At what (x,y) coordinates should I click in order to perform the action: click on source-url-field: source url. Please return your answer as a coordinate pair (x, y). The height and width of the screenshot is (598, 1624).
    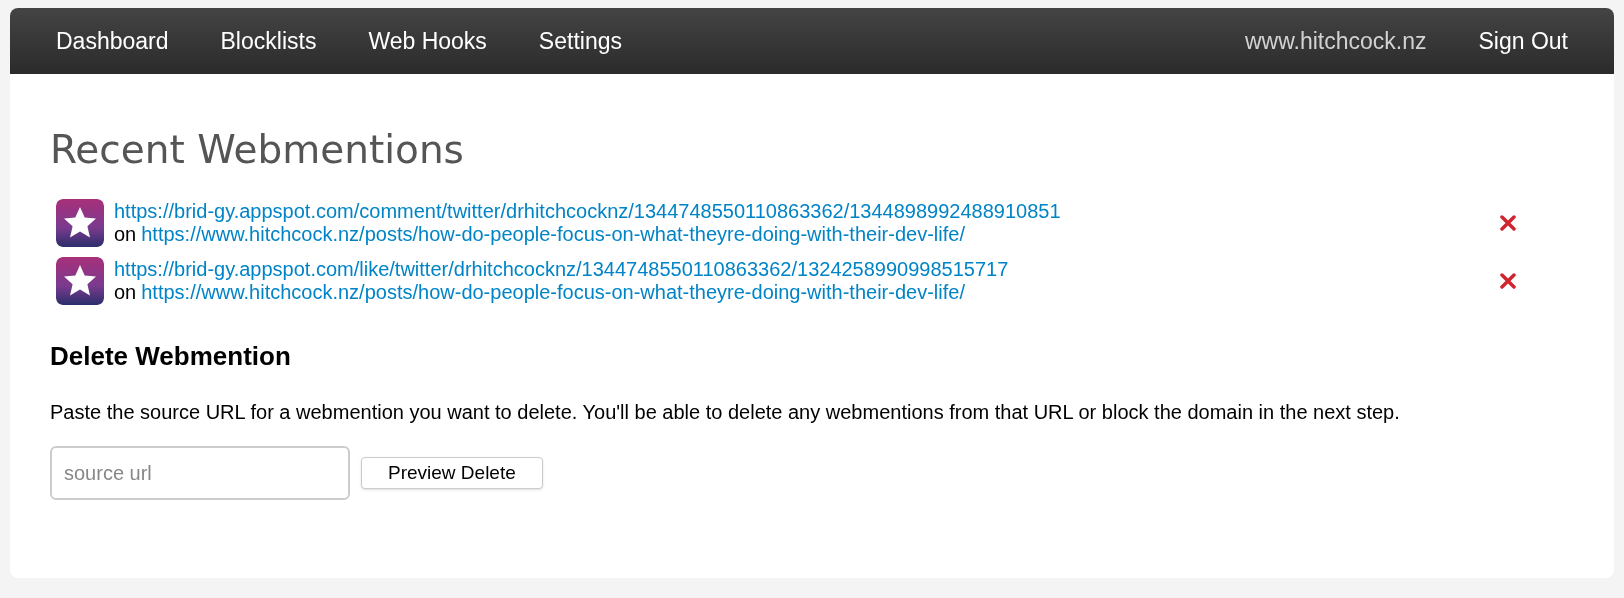
    Looking at the image, I should click on (200, 473).